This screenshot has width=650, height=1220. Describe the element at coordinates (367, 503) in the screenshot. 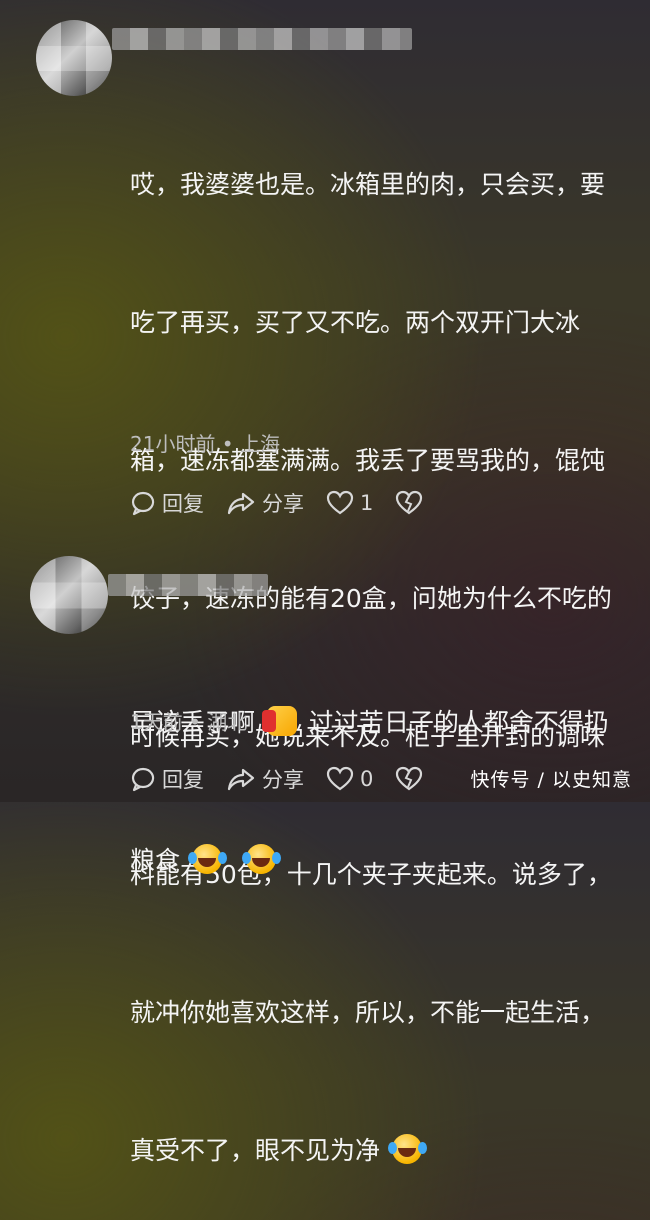

I see `like-count: 1` at that location.